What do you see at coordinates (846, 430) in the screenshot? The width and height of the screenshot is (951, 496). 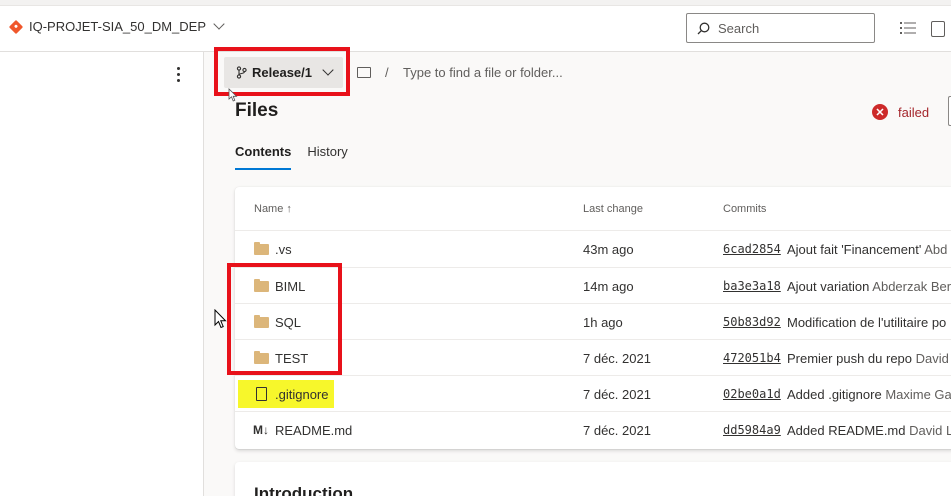 I see `commit-message-text: Added README.md` at bounding box center [846, 430].